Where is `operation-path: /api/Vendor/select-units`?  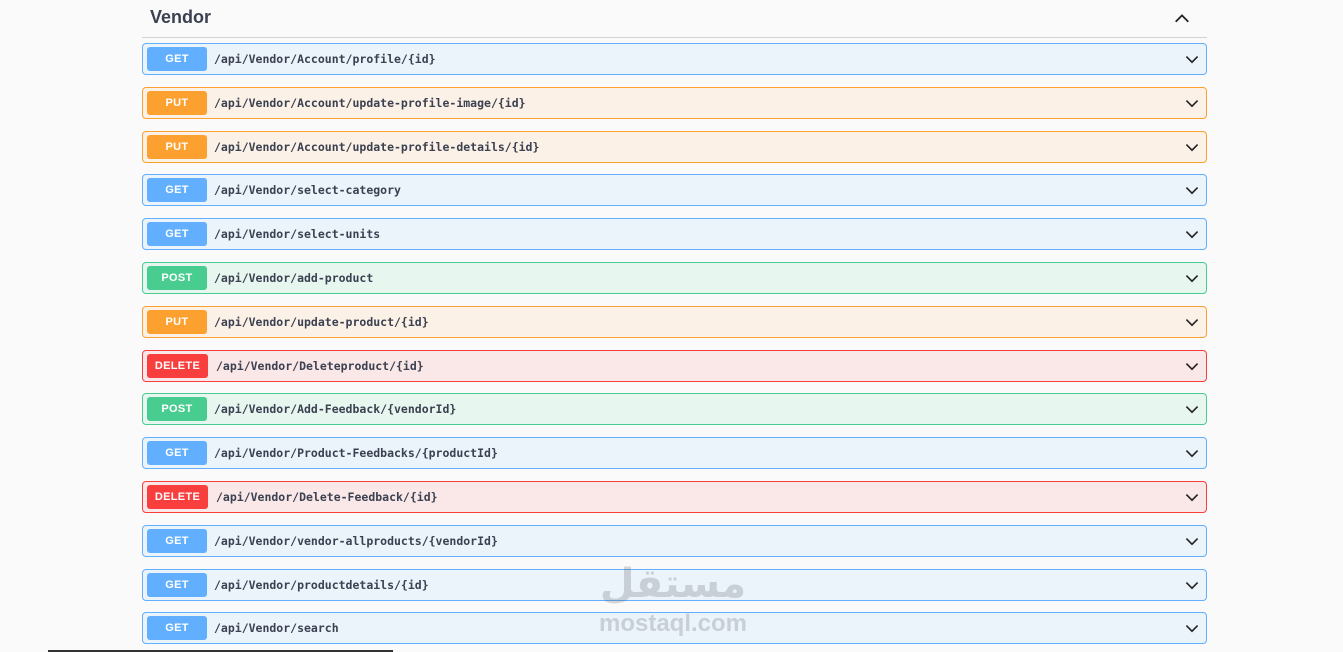 operation-path: /api/Vendor/select-units is located at coordinates (297, 234).